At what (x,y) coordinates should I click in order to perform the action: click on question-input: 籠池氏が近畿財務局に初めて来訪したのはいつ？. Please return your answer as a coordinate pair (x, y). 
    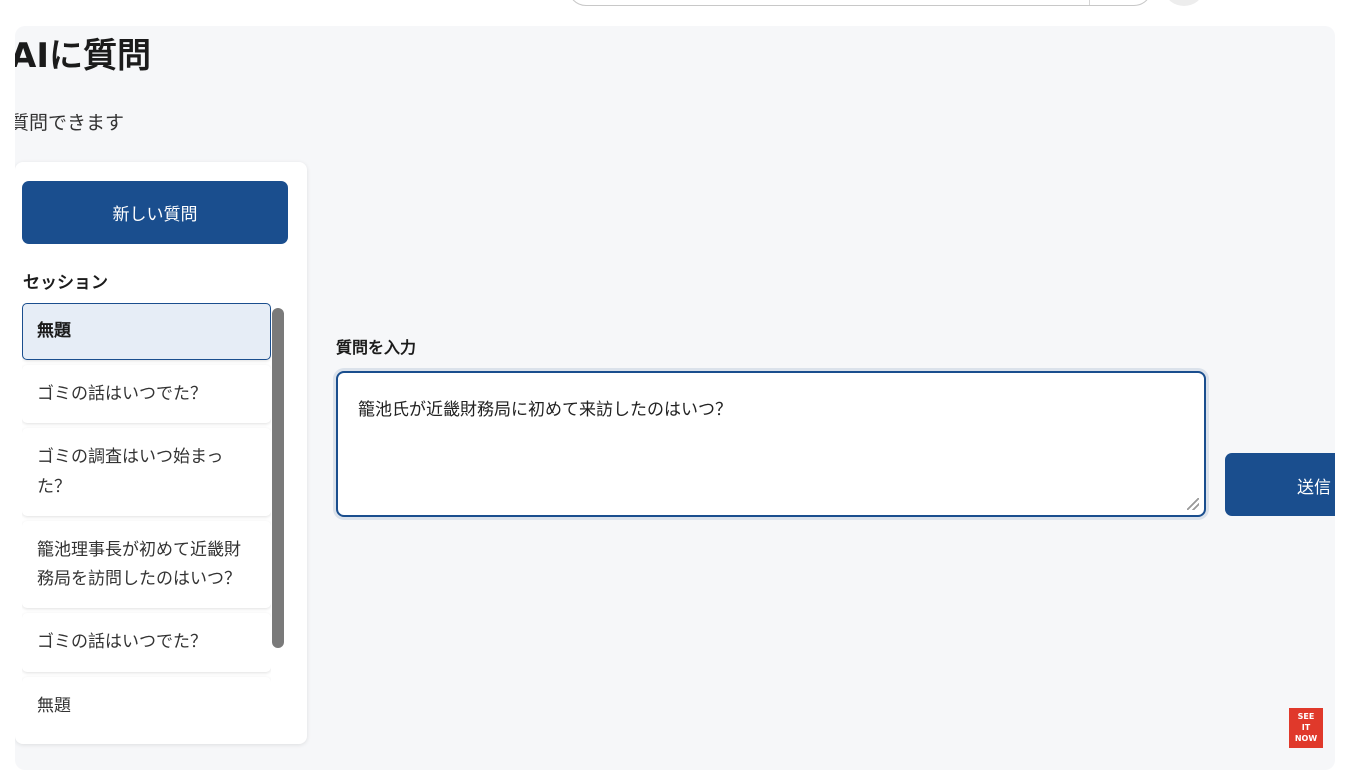
    Looking at the image, I should click on (771, 444).